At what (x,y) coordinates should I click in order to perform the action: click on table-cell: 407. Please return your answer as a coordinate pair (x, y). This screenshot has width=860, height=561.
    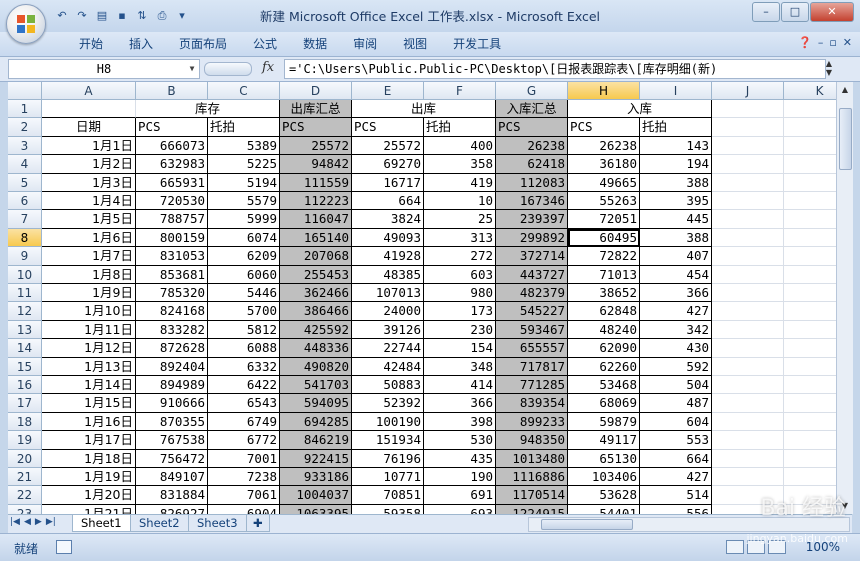
    Looking at the image, I should click on (676, 256).